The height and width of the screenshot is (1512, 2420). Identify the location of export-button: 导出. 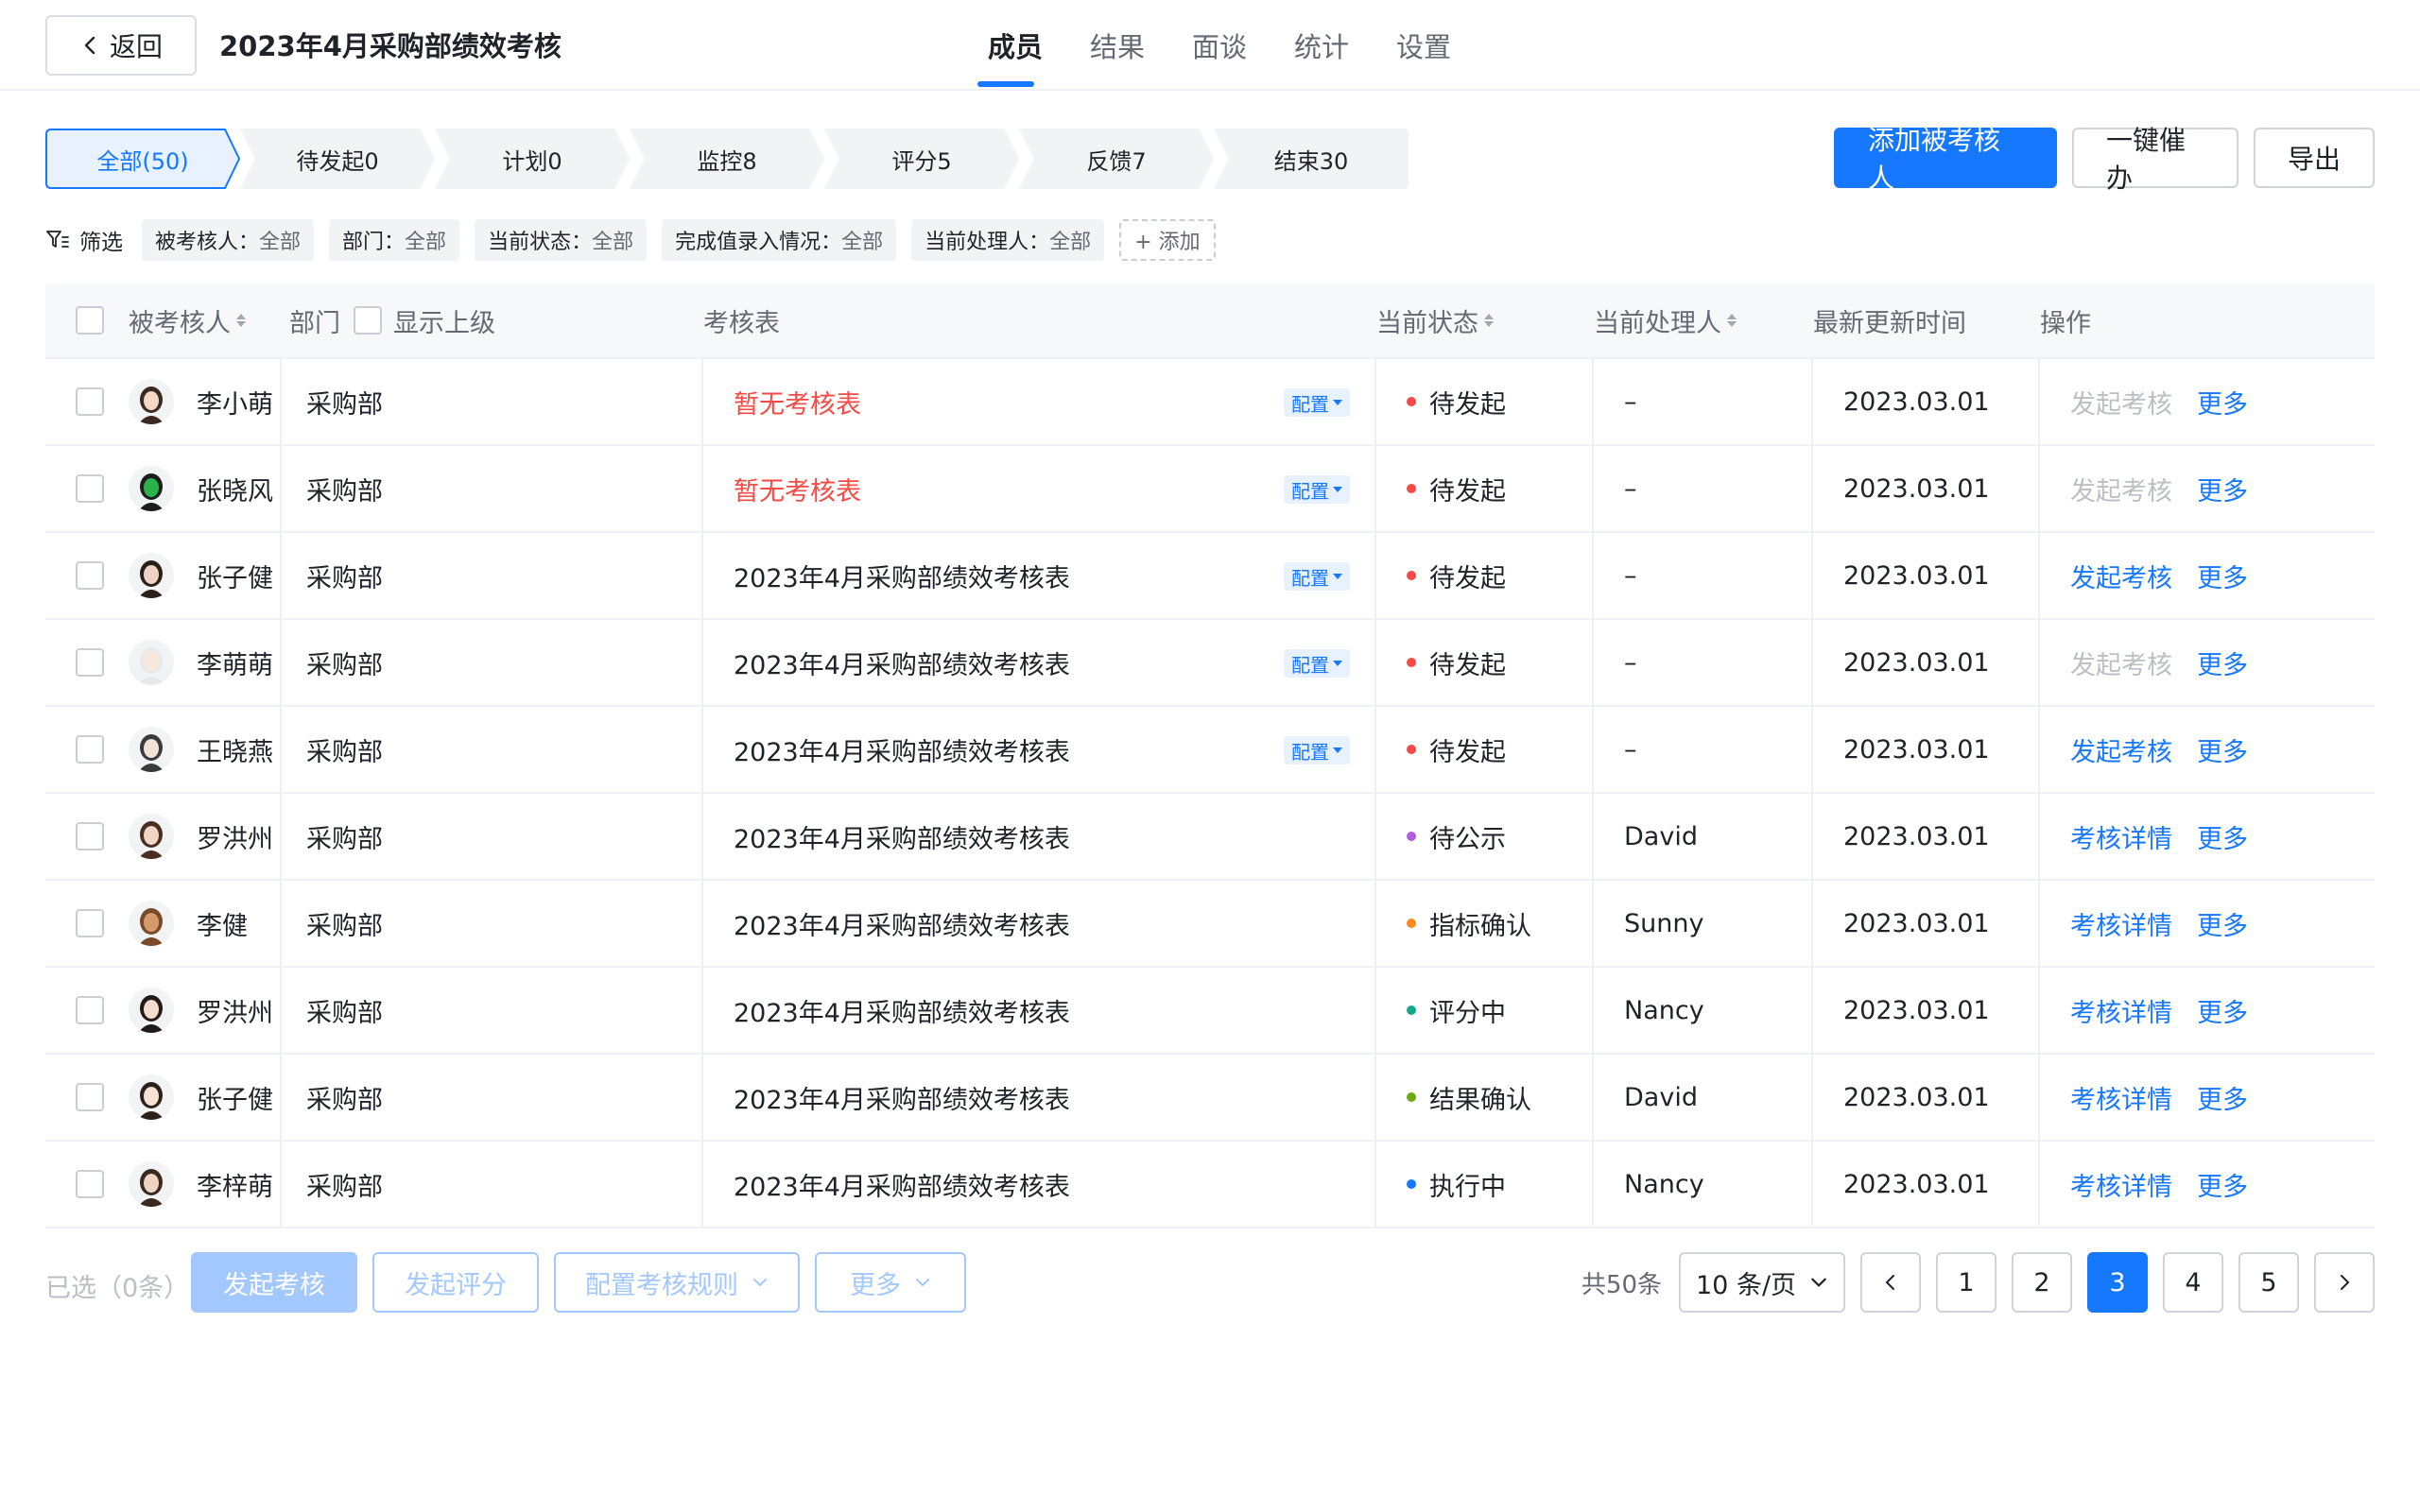
(2314, 158).